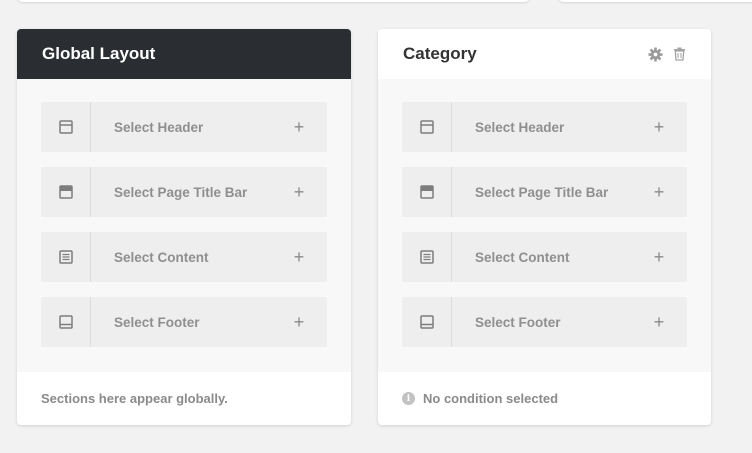 The height and width of the screenshot is (453, 752). What do you see at coordinates (440, 53) in the screenshot?
I see `category-title: Category` at bounding box center [440, 53].